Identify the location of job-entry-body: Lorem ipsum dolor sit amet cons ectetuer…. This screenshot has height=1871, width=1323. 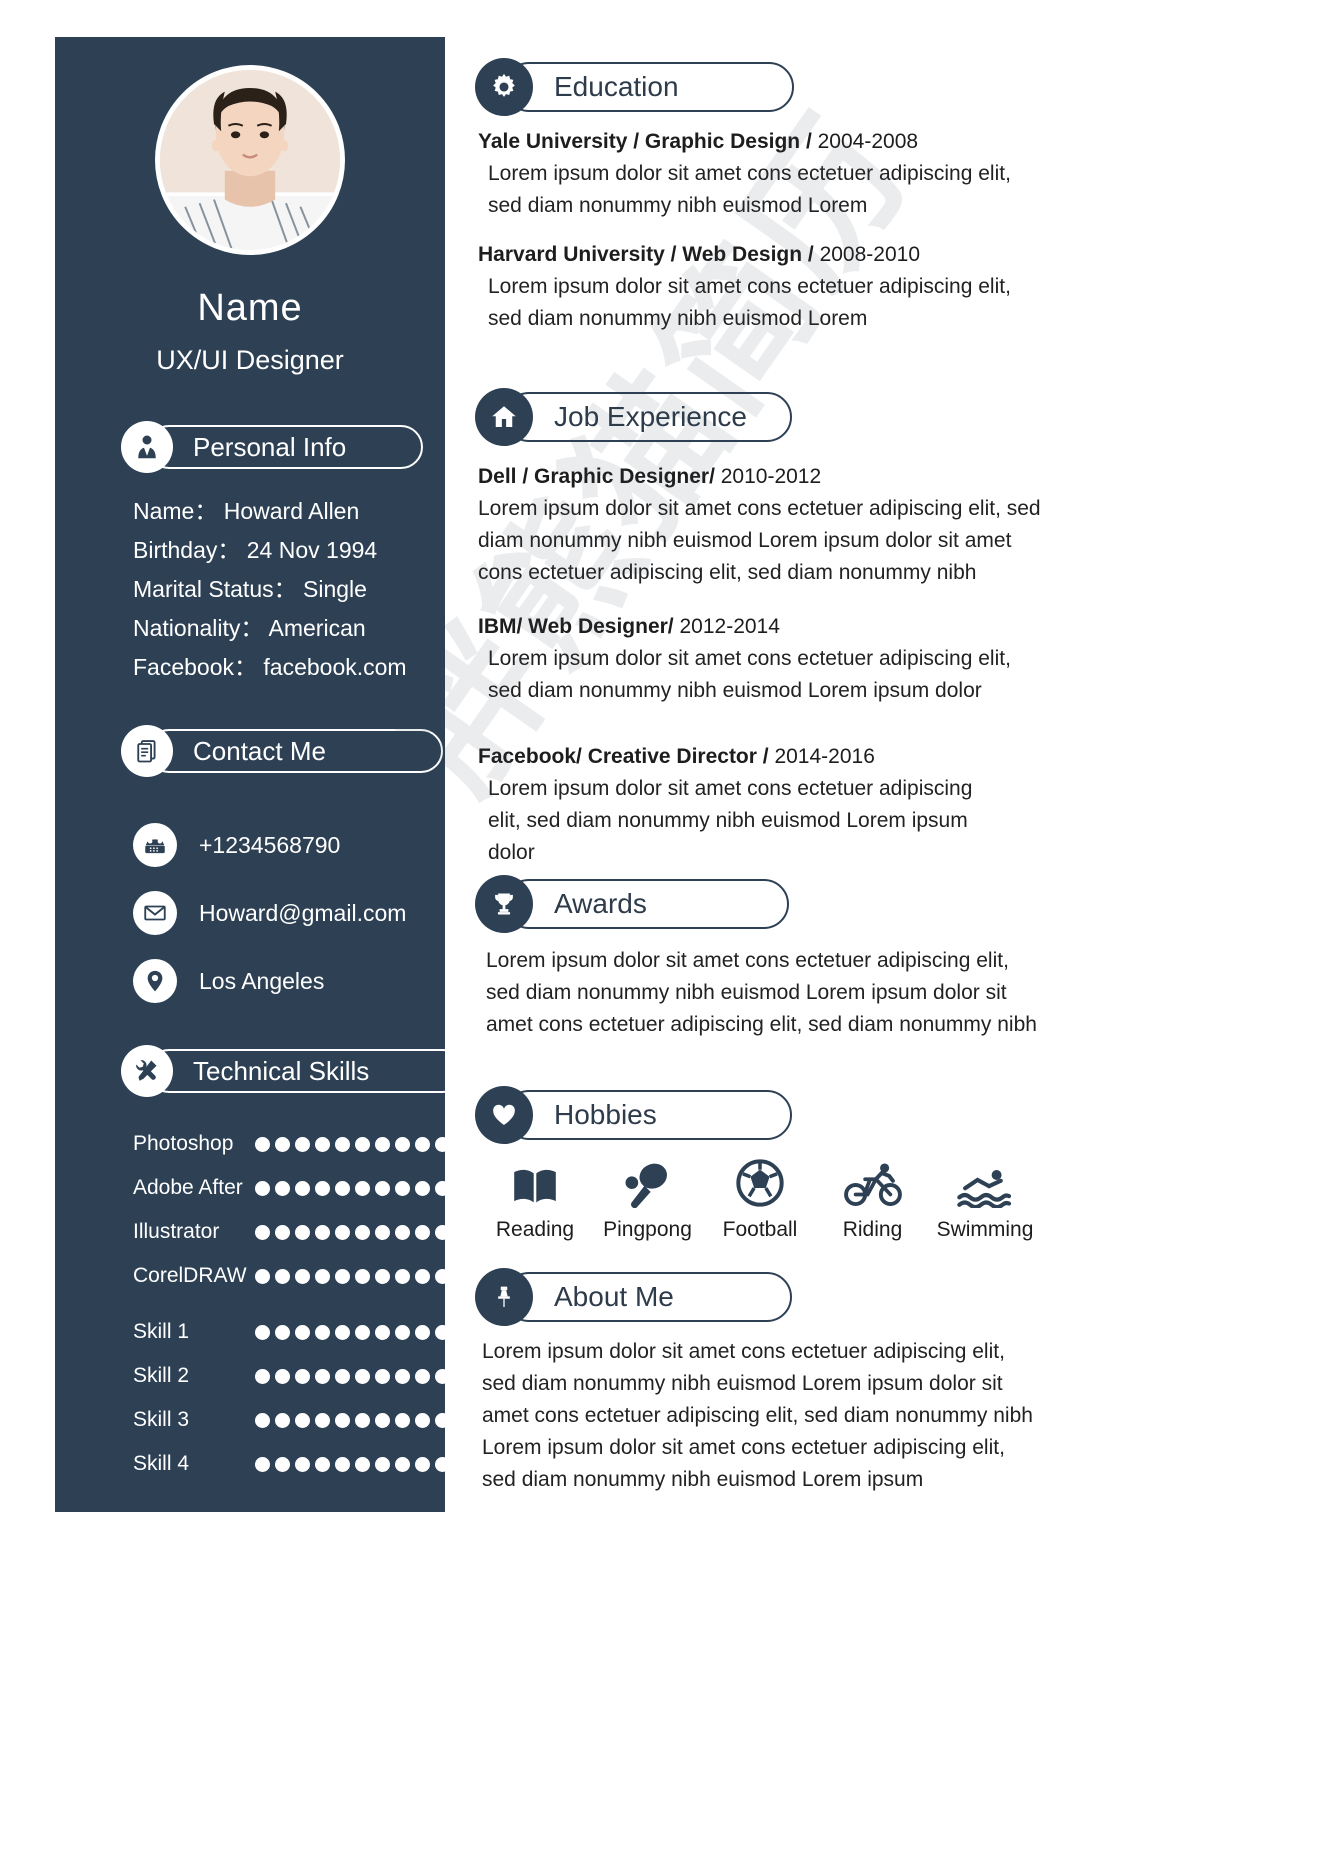
(730, 820).